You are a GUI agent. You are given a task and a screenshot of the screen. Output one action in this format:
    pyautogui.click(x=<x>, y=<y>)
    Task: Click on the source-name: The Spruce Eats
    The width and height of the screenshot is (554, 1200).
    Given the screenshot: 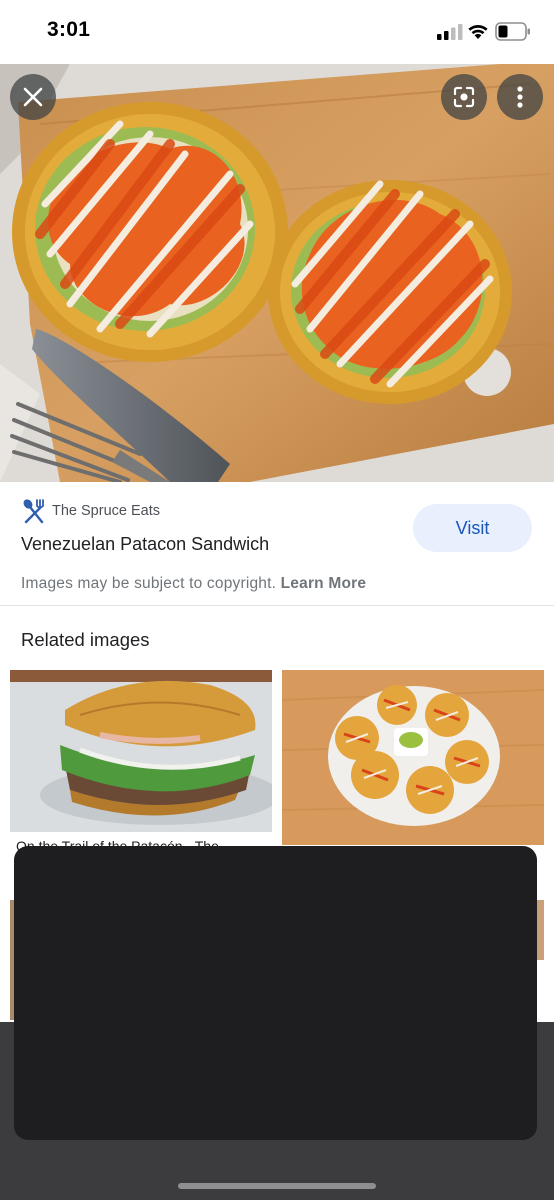 What is the action you would take?
    pyautogui.click(x=106, y=511)
    